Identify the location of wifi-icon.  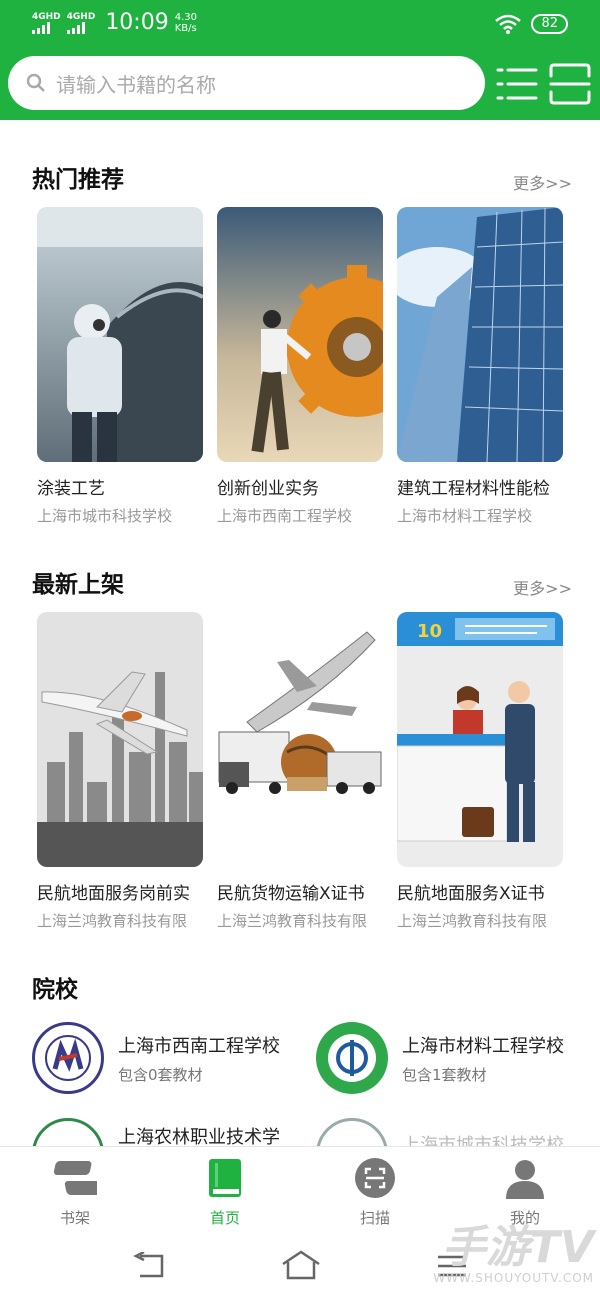
(508, 24).